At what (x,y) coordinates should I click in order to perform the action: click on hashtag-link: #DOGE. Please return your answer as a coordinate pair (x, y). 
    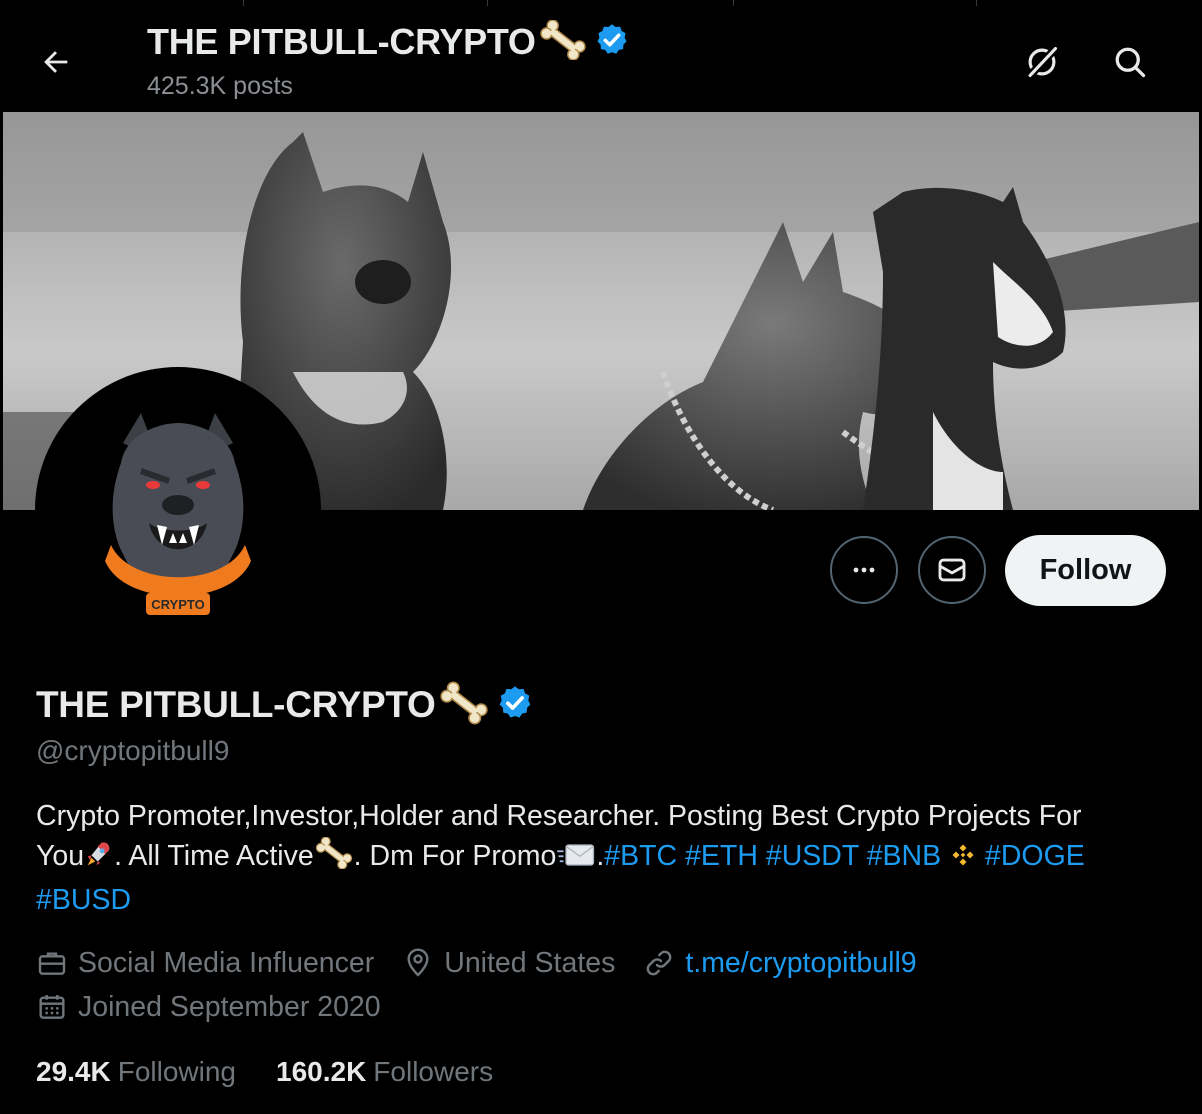
    Looking at the image, I should click on (1035, 856).